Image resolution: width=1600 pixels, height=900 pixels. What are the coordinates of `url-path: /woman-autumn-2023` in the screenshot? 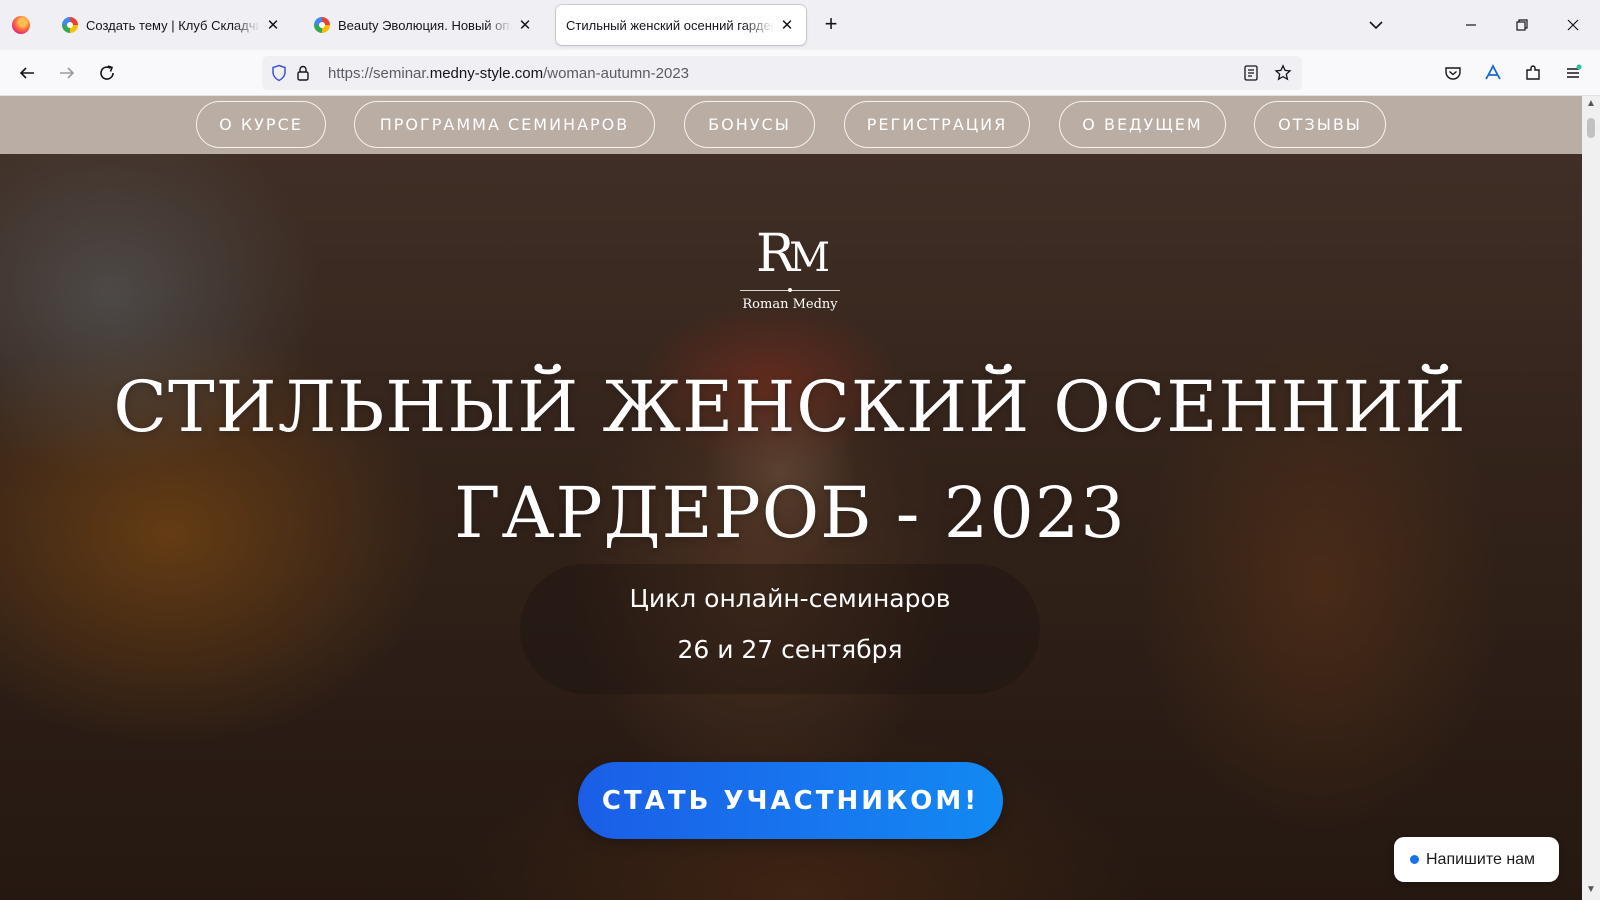 It's located at (616, 73).